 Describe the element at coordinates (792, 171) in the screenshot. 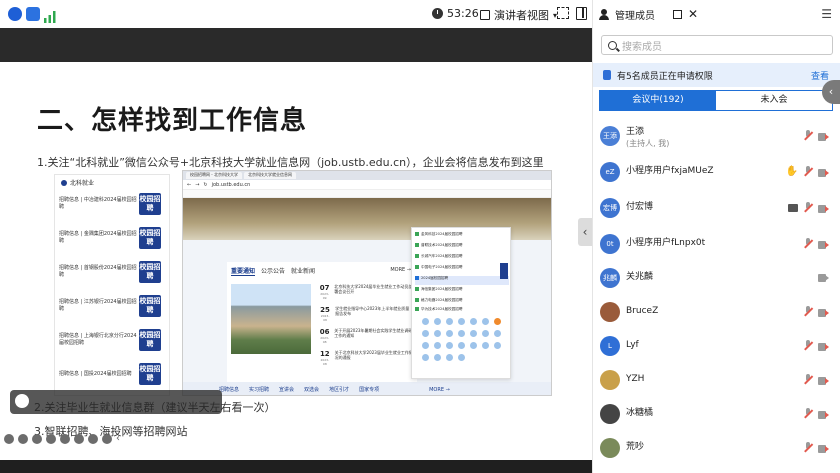

I see `raise-hand-icon: ✋` at that location.